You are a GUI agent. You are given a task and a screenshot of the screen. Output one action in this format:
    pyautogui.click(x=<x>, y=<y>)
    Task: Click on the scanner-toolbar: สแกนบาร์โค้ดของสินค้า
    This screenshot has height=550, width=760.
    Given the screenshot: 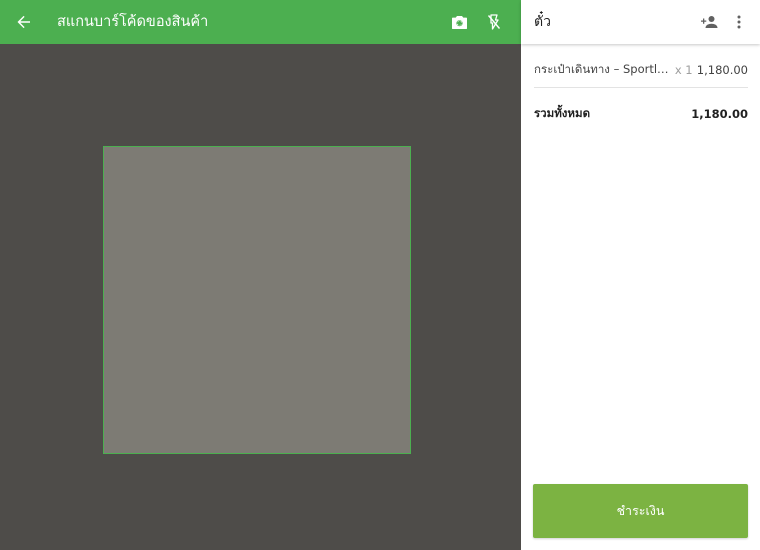 What is the action you would take?
    pyautogui.click(x=260, y=22)
    